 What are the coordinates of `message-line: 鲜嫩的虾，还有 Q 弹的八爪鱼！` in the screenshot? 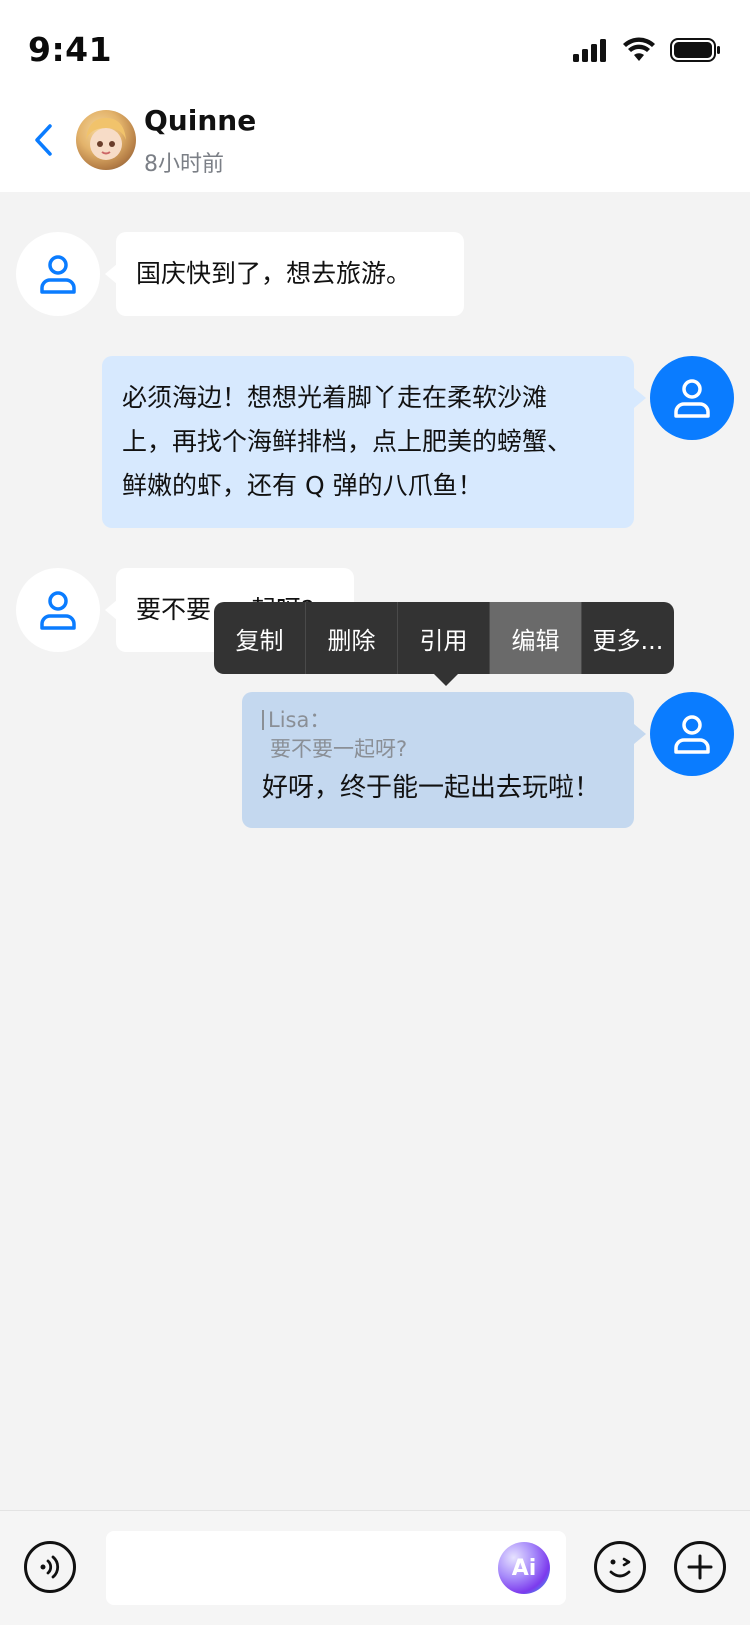 It's located at (302, 485).